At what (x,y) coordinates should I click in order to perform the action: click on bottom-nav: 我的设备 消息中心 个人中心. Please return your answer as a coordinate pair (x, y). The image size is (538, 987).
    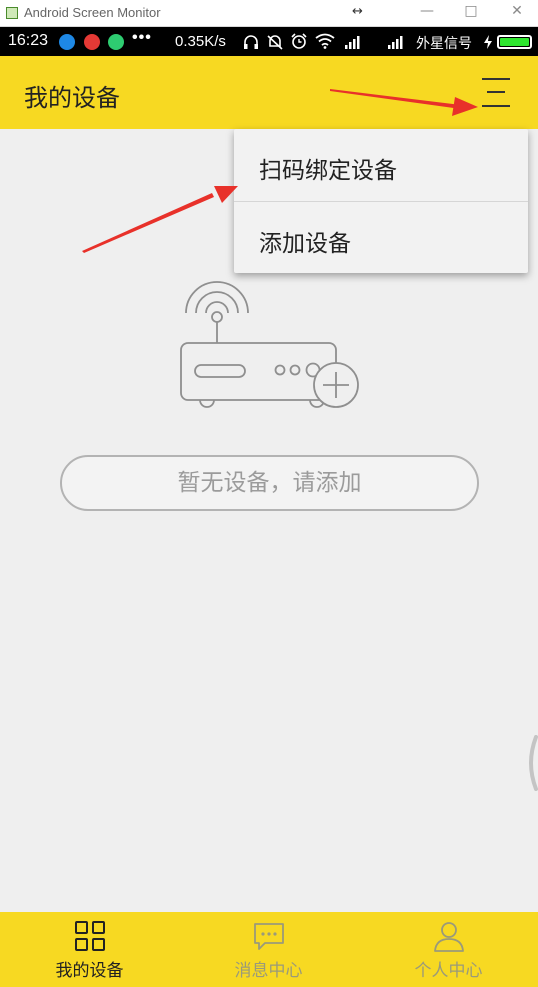
    Looking at the image, I should click on (269, 949).